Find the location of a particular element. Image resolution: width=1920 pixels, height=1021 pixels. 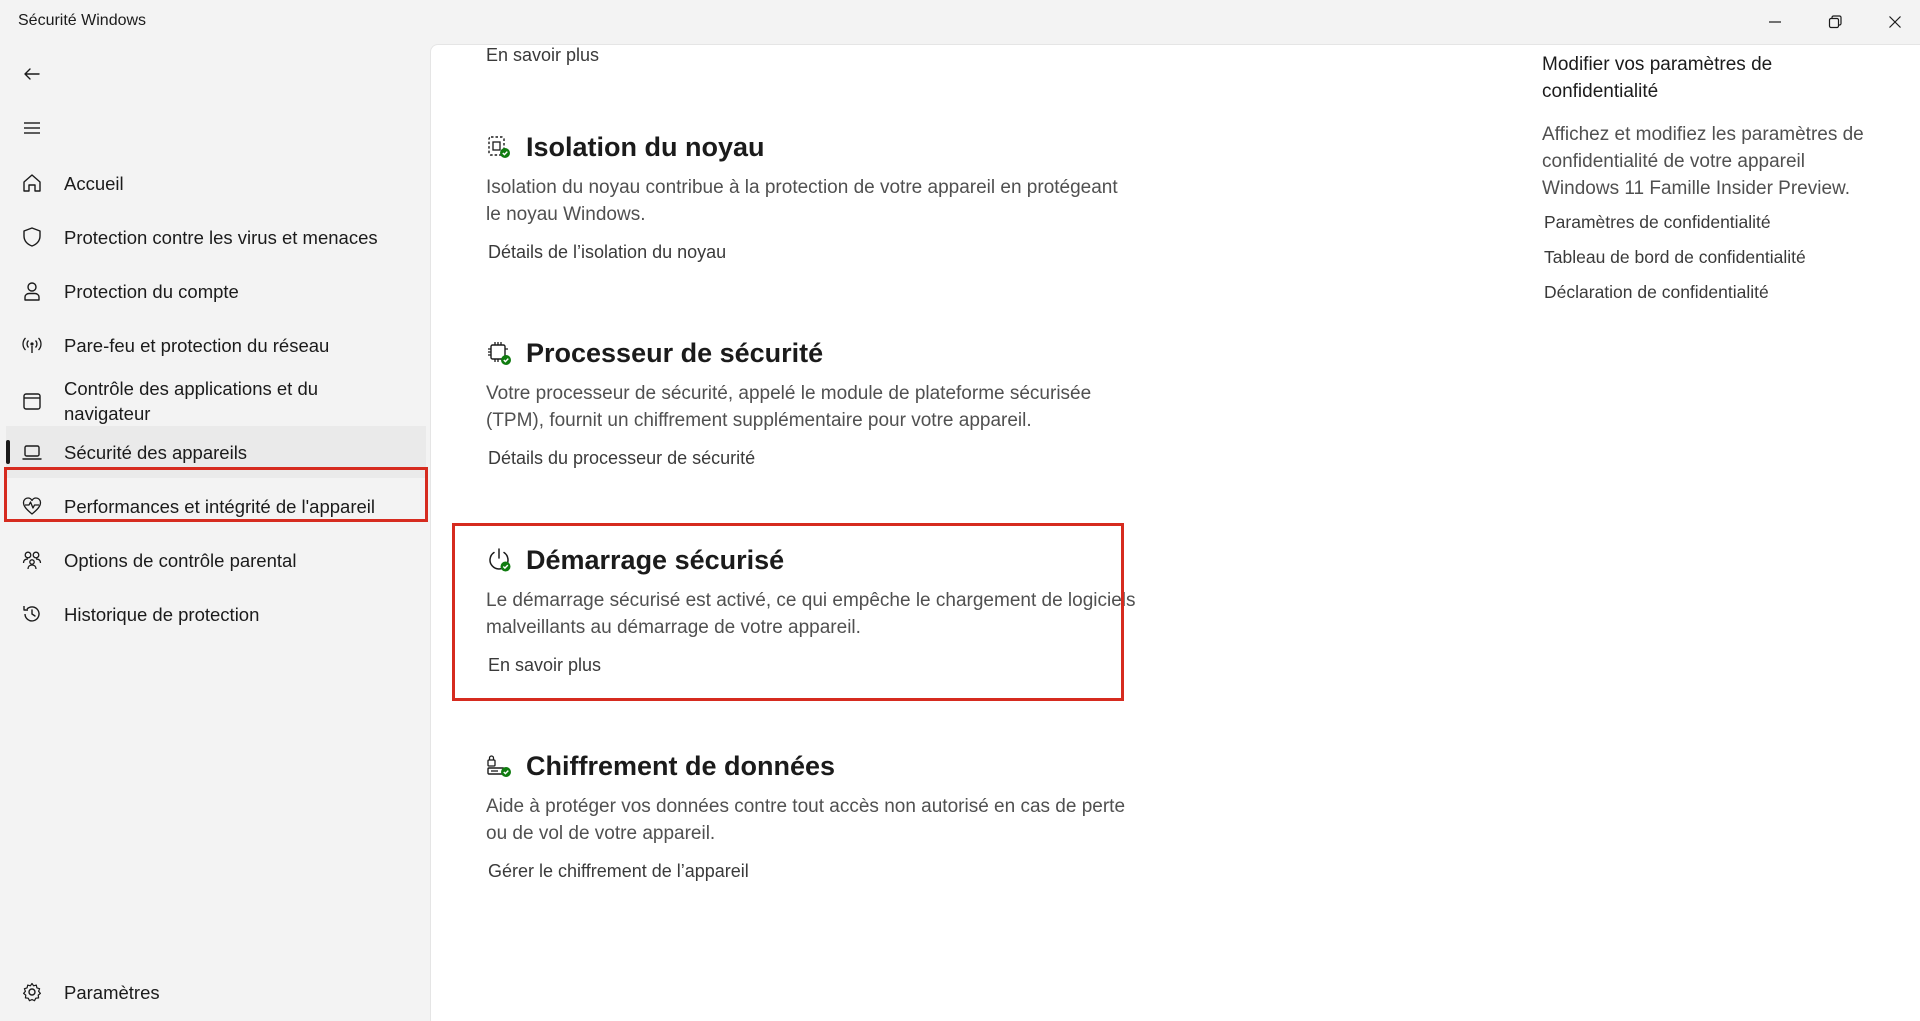

close-button is located at coordinates (1892, 22).